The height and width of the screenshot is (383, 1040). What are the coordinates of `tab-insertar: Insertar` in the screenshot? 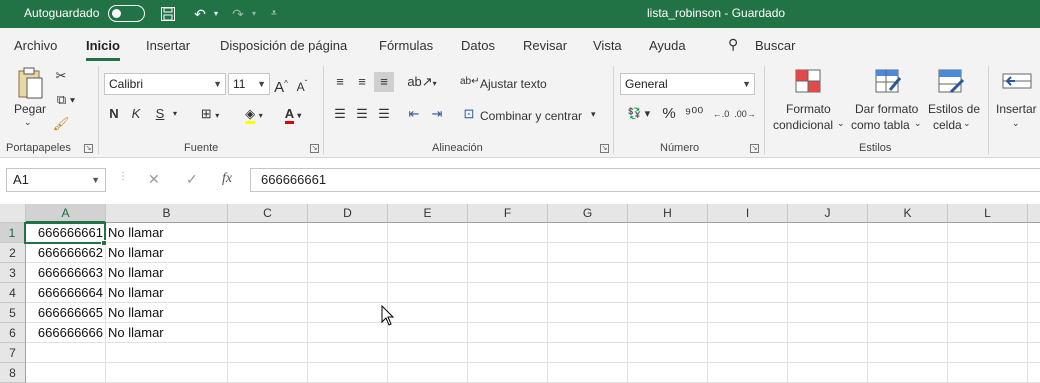 It's located at (168, 45).